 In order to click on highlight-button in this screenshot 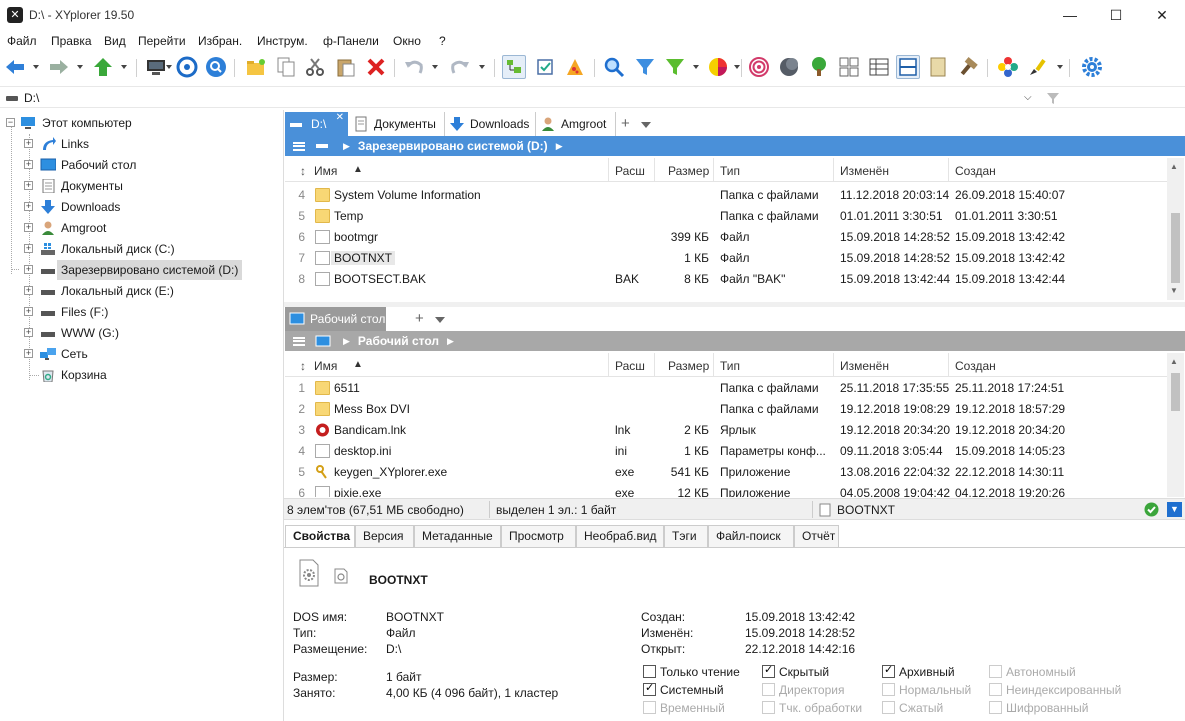, I will do `click(1038, 67)`.